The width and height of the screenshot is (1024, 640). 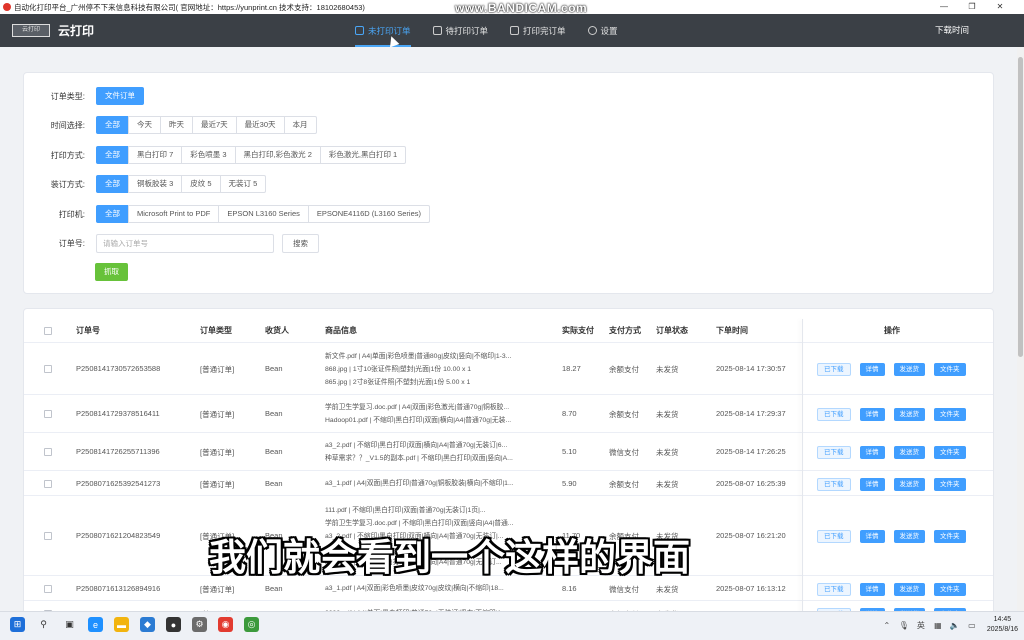 What do you see at coordinates (802, 468) in the screenshot?
I see `fixed-column-divider` at bounding box center [802, 468].